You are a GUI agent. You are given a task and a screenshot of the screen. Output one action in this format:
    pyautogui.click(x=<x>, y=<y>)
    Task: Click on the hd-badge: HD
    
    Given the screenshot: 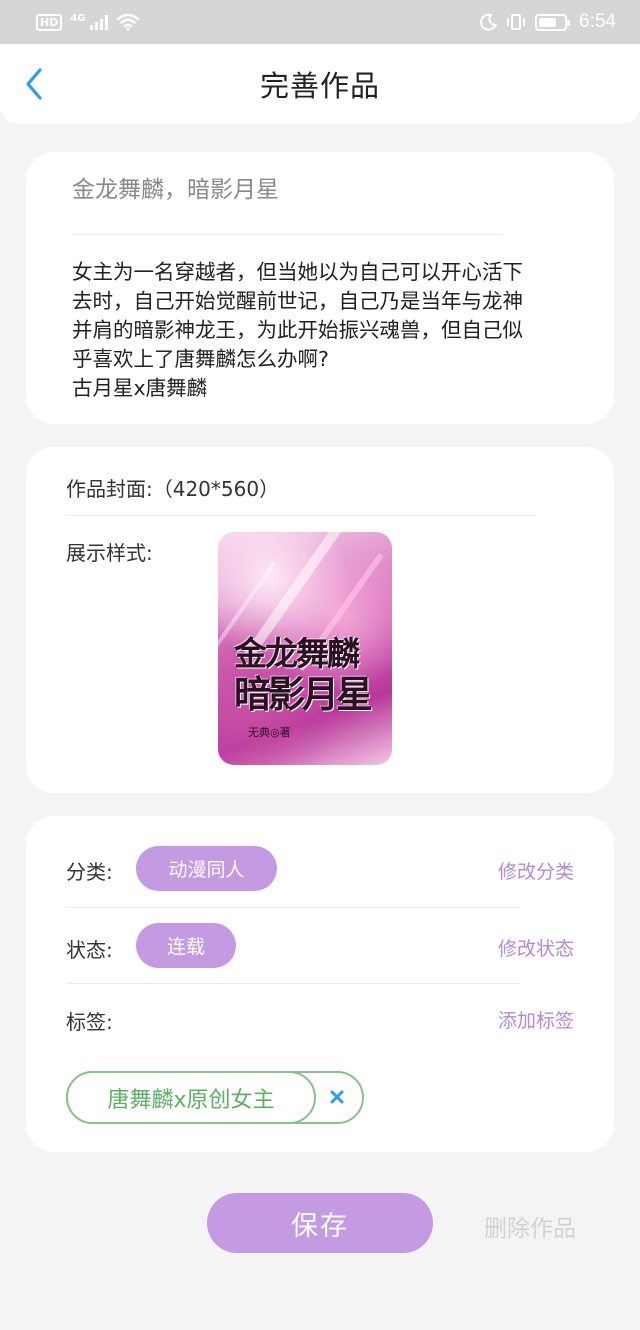 What is the action you would take?
    pyautogui.click(x=49, y=22)
    